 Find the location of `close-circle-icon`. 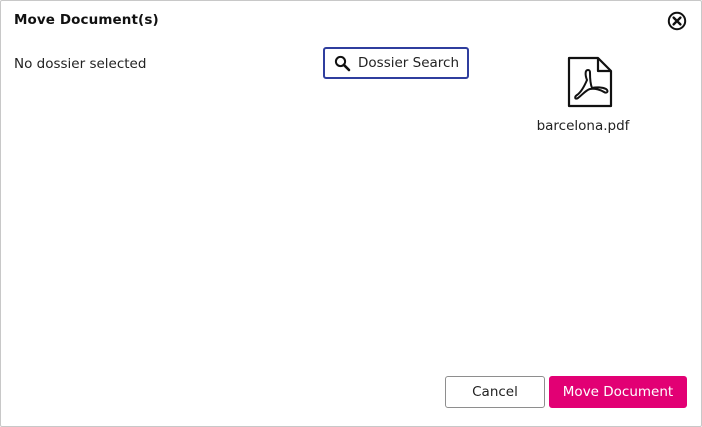

close-circle-icon is located at coordinates (677, 21).